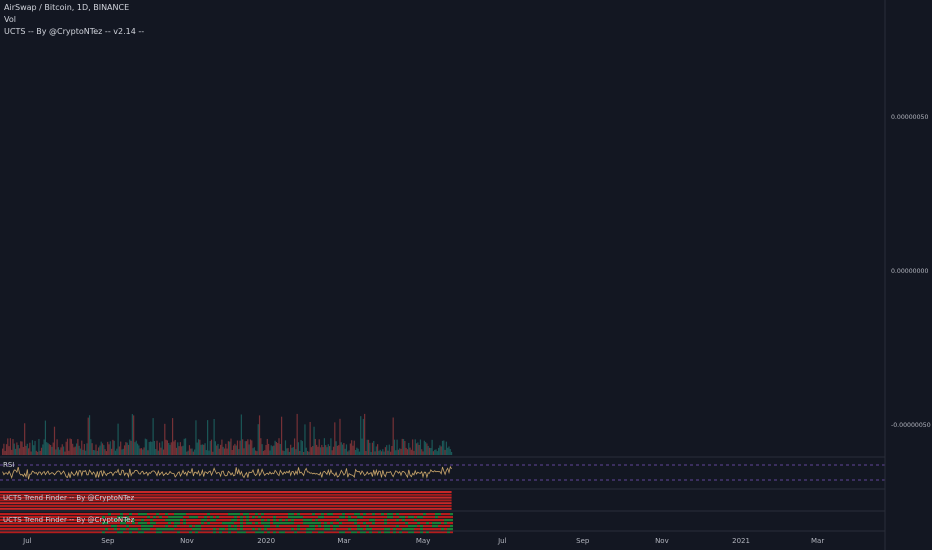 Image resolution: width=932 pixels, height=550 pixels. What do you see at coordinates (66, 7) in the screenshot?
I see `chart-legend-title: AirSwap / Bitcoin, 1D, BINANCE` at bounding box center [66, 7].